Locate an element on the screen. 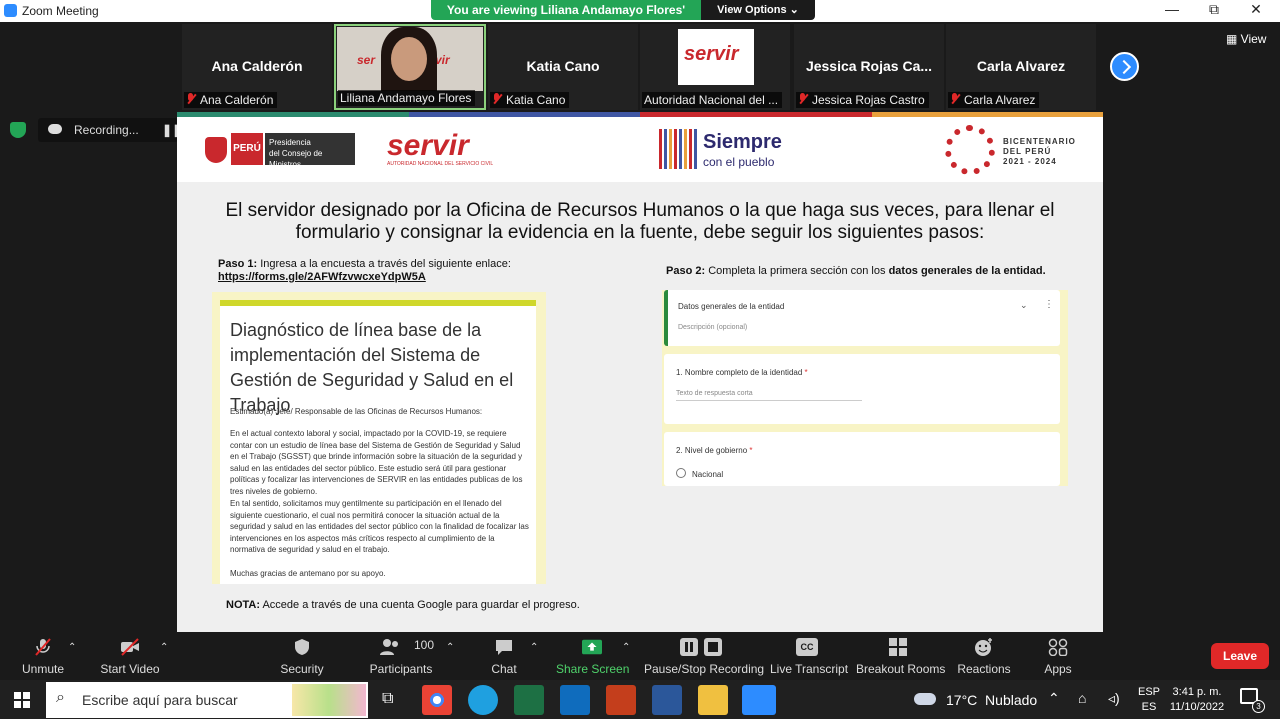  servir-avatar-logo: servir is located at coordinates (716, 57).